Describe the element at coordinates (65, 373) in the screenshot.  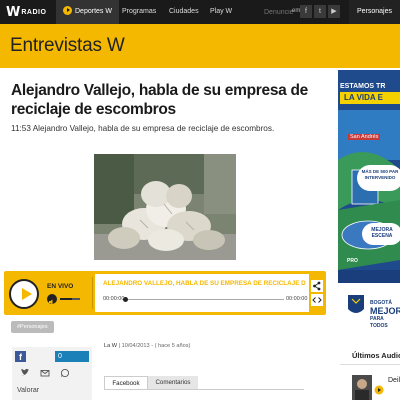
I see `share-whatsapp-icon` at that location.